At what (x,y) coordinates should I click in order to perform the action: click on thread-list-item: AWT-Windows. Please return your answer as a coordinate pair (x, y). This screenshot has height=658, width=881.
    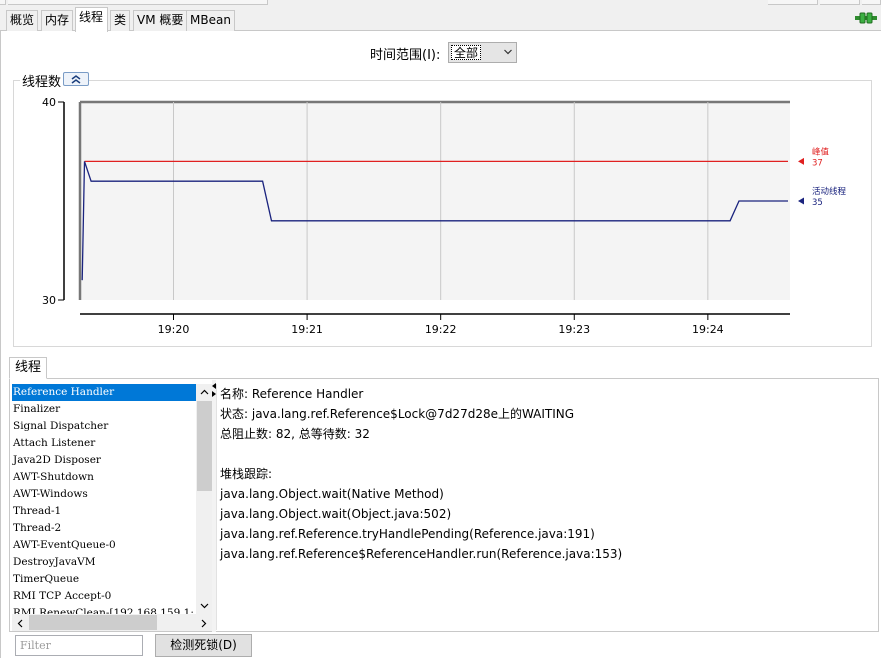
    Looking at the image, I should click on (104, 494).